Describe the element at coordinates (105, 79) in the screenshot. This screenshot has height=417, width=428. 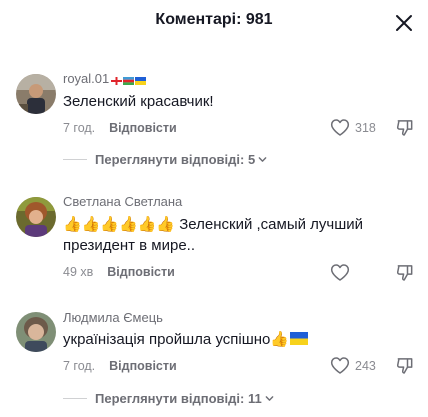
I see `comment-author: royal.01` at that location.